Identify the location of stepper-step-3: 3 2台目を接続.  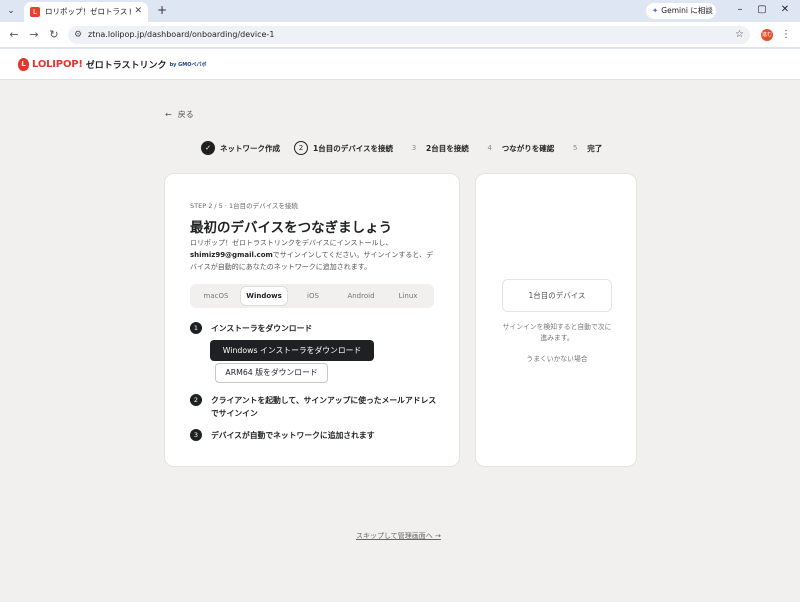
(438, 148).